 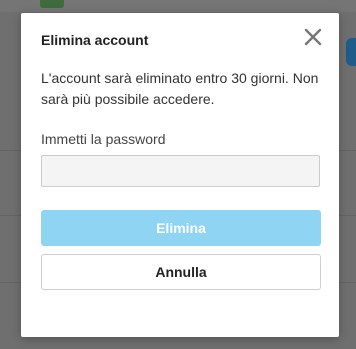 I want to click on password-label: Immetti la password, so click(x=103, y=139).